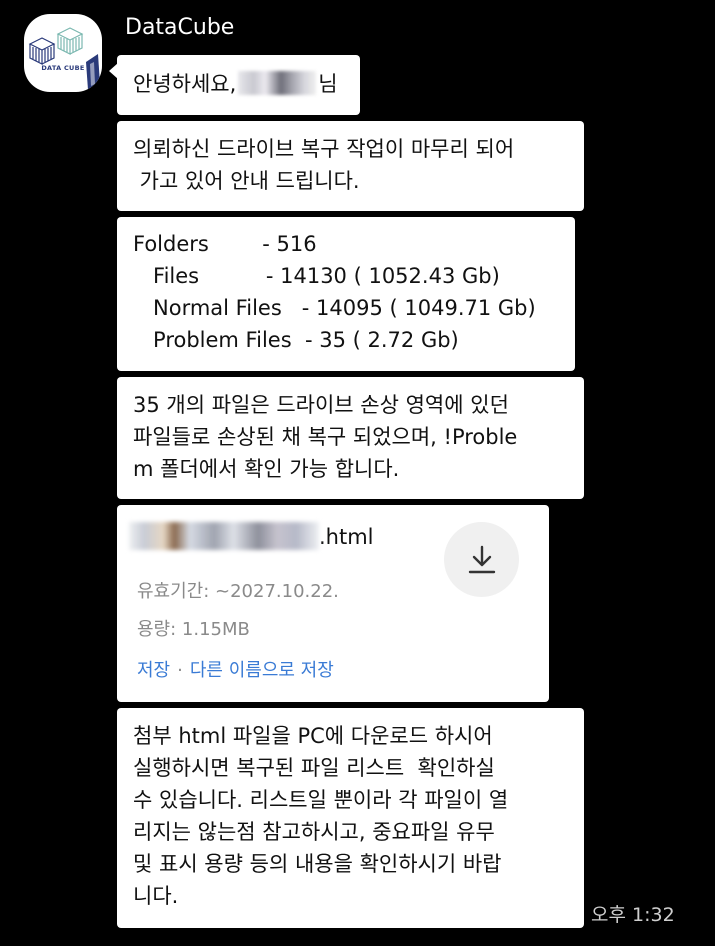 The height and width of the screenshot is (946, 715). What do you see at coordinates (63, 68) in the screenshot?
I see `logo-text: DATA CUBE` at bounding box center [63, 68].